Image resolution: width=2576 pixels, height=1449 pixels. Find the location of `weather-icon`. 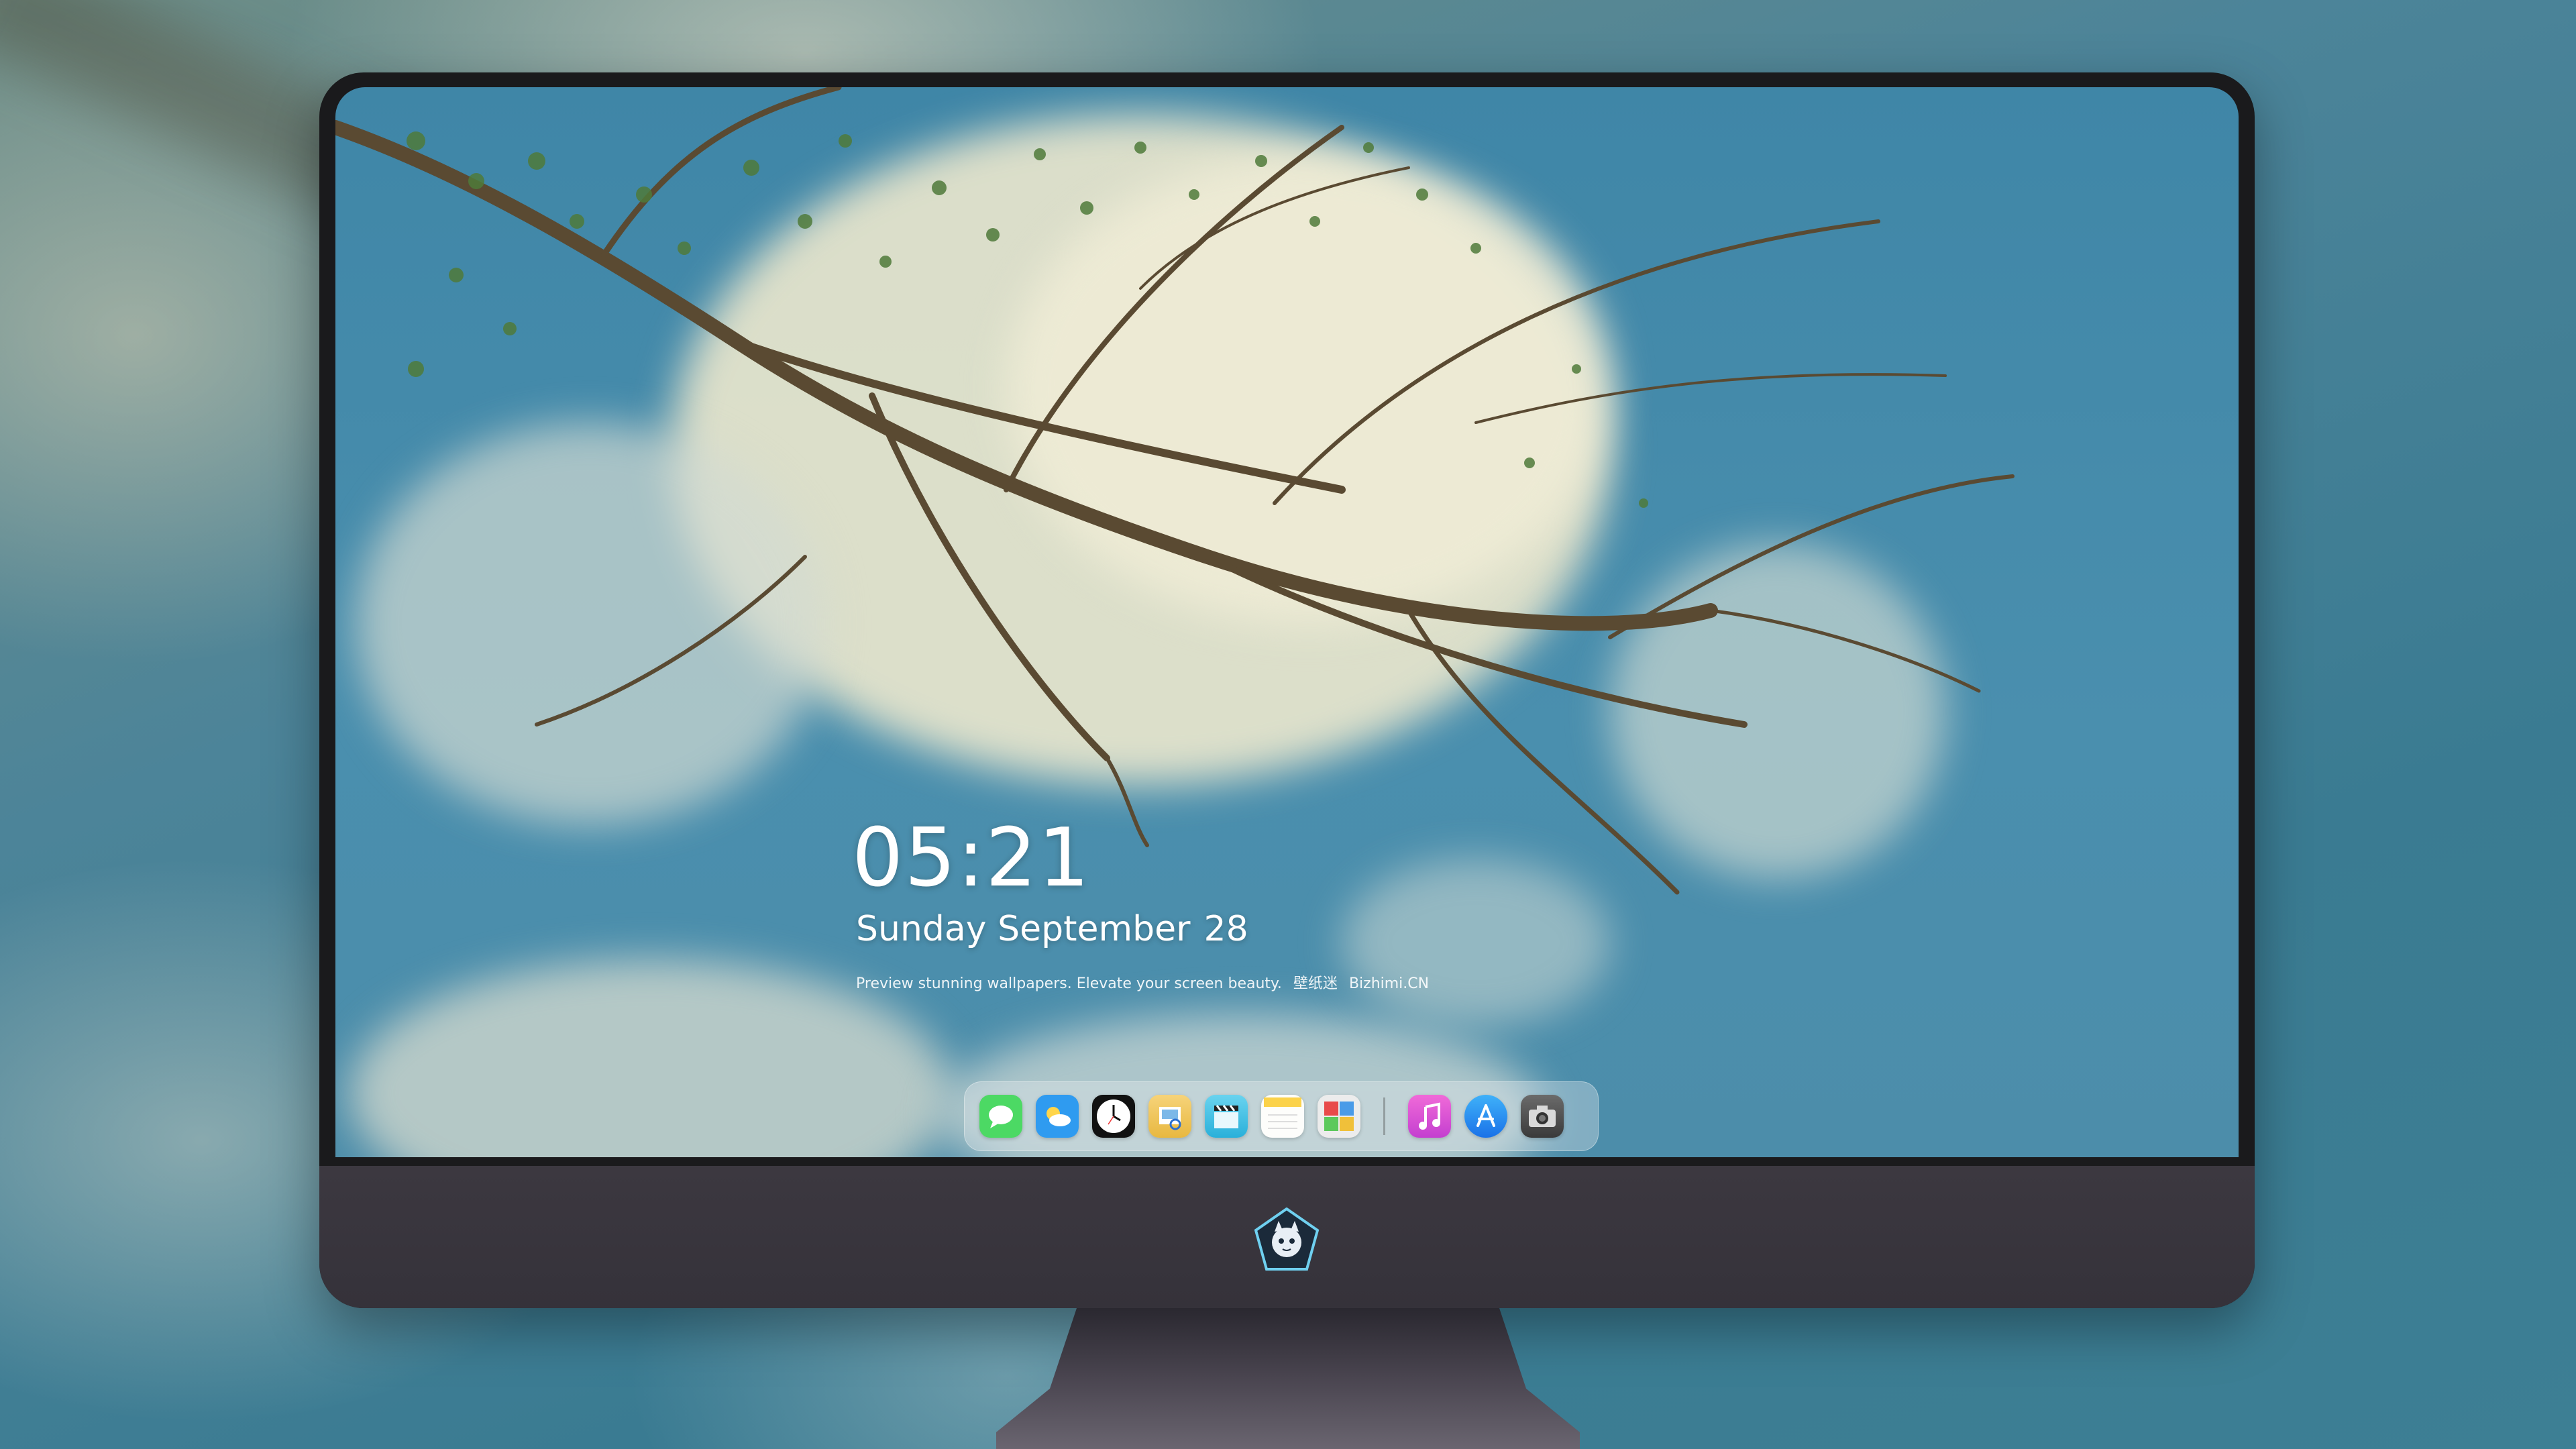

weather-icon is located at coordinates (1057, 1116).